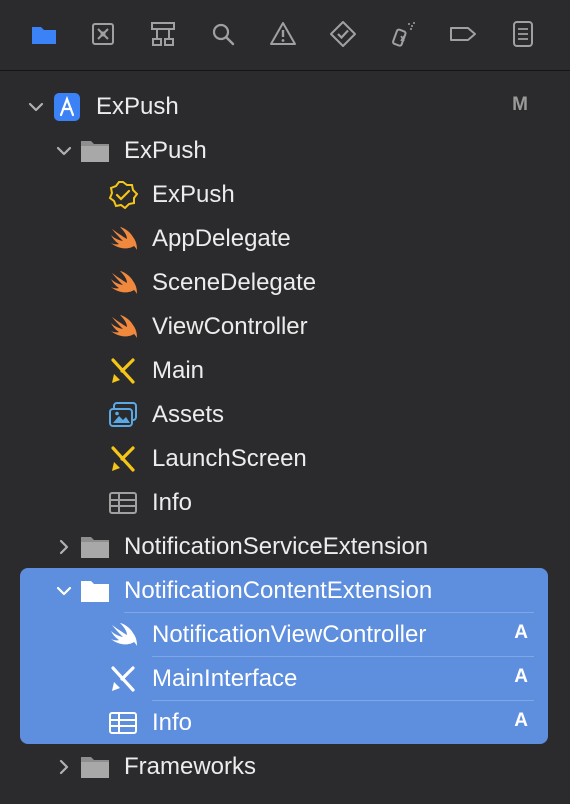 Image resolution: width=570 pixels, height=804 pixels. I want to click on tree-row-label: LaunchScreen, so click(229, 458).